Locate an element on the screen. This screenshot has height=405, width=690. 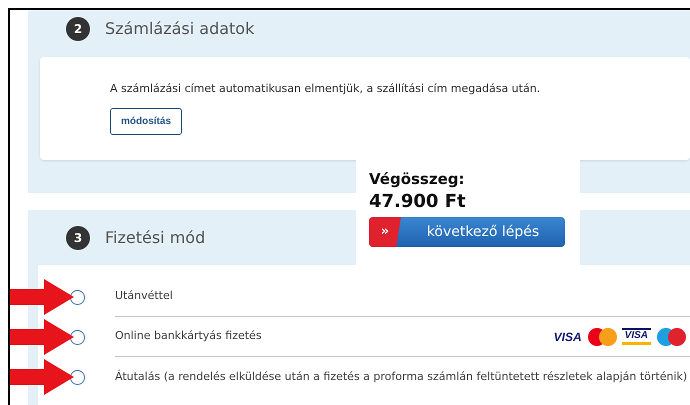
maestro-logo-icon is located at coordinates (671, 336).